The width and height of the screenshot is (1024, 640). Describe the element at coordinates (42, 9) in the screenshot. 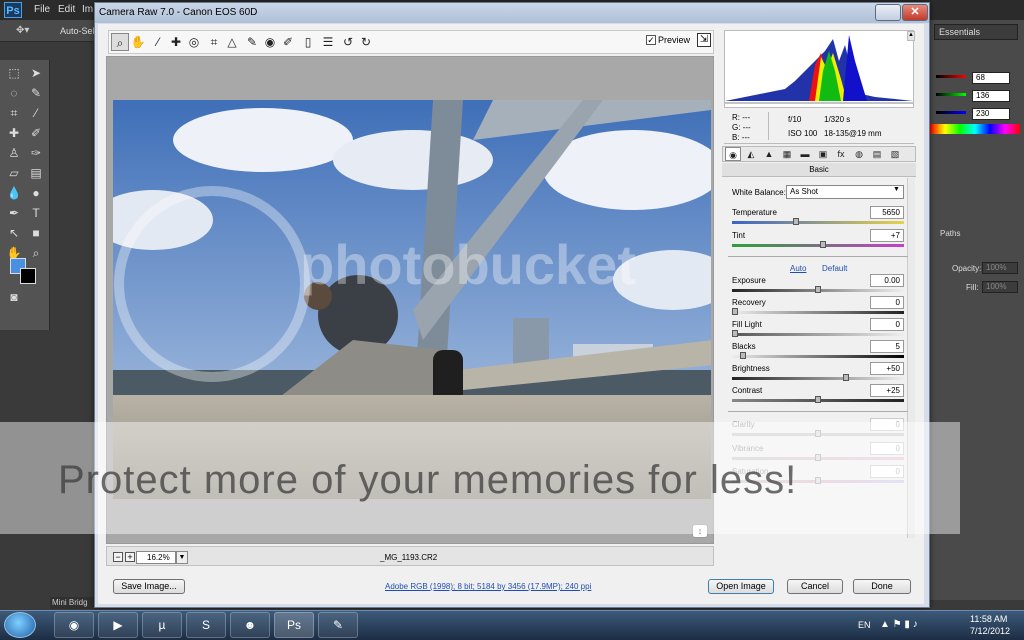

I see `menu-file: File` at that location.